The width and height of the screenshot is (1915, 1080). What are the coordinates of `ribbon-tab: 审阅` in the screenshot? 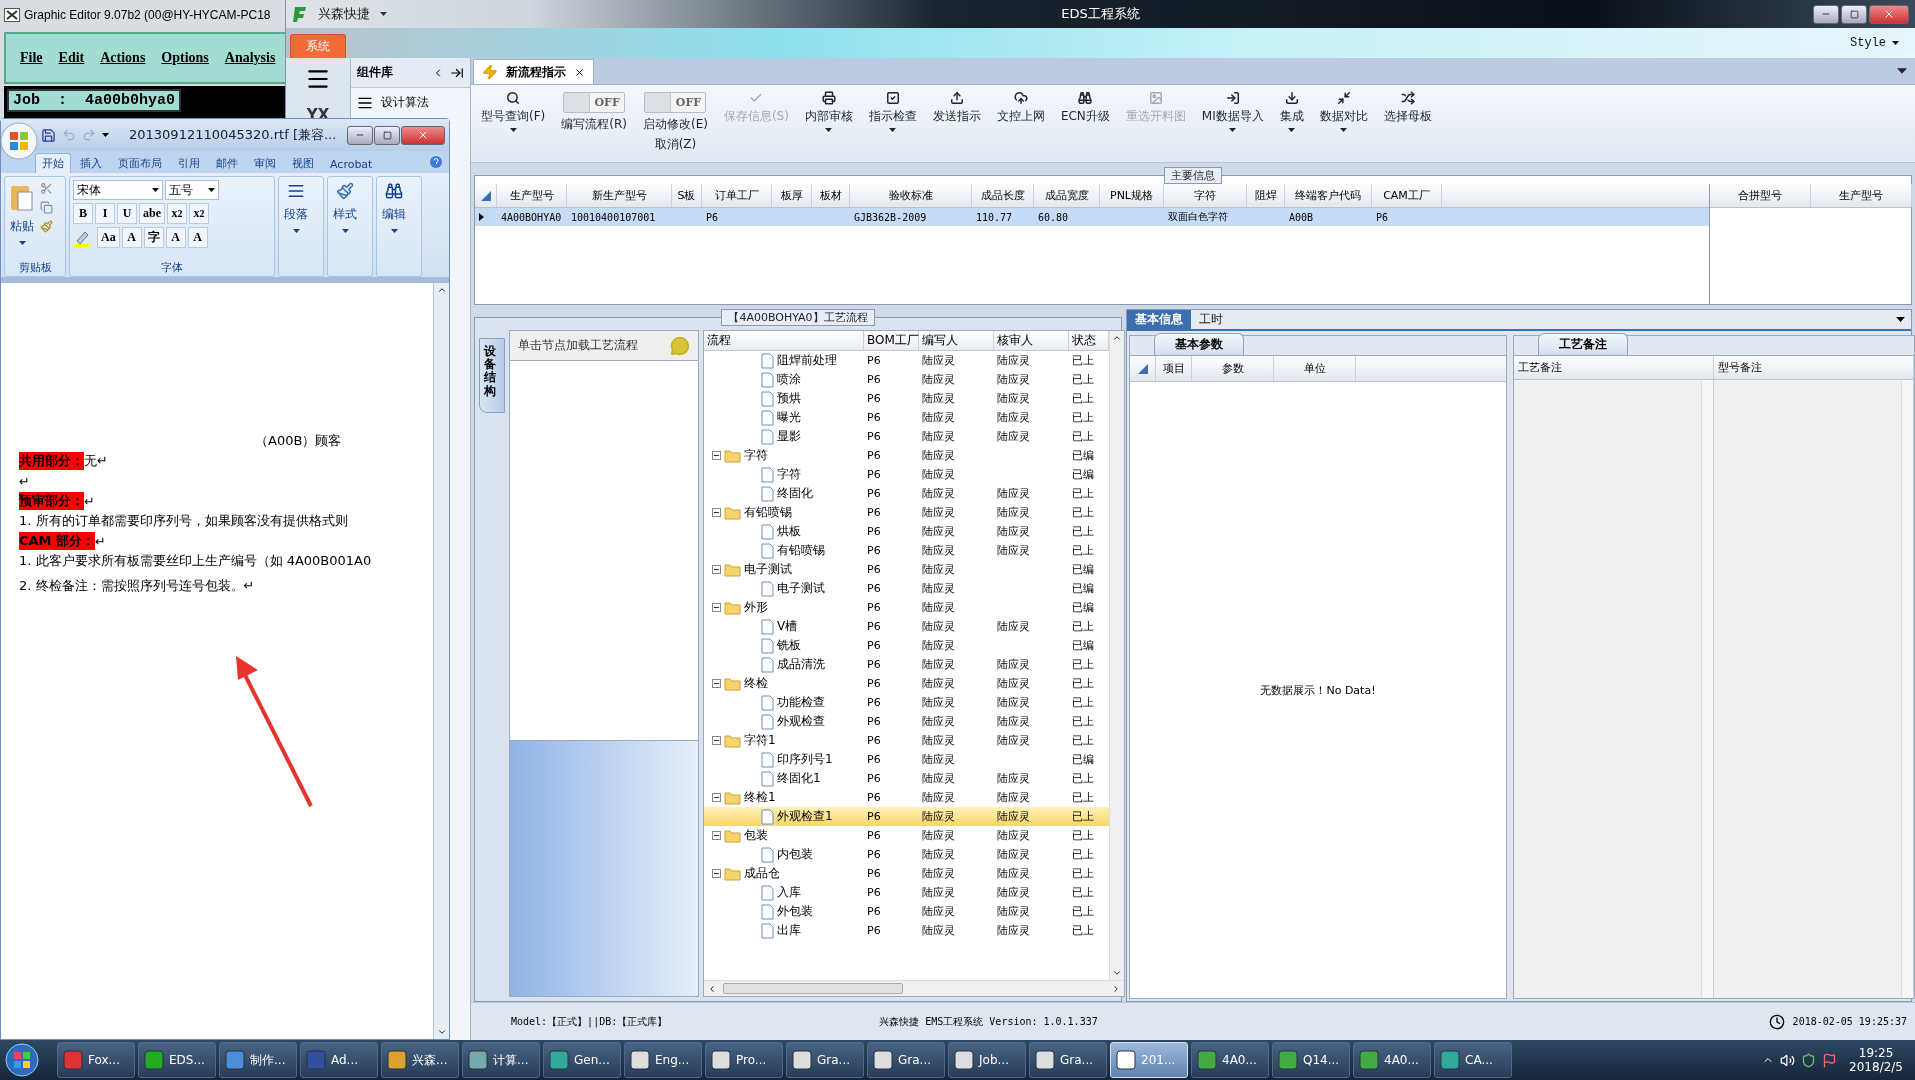 It's located at (265, 163).